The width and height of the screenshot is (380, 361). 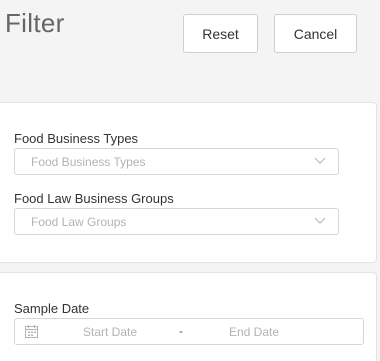 I want to click on cancel-button-label: Cancel, so click(x=315, y=33).